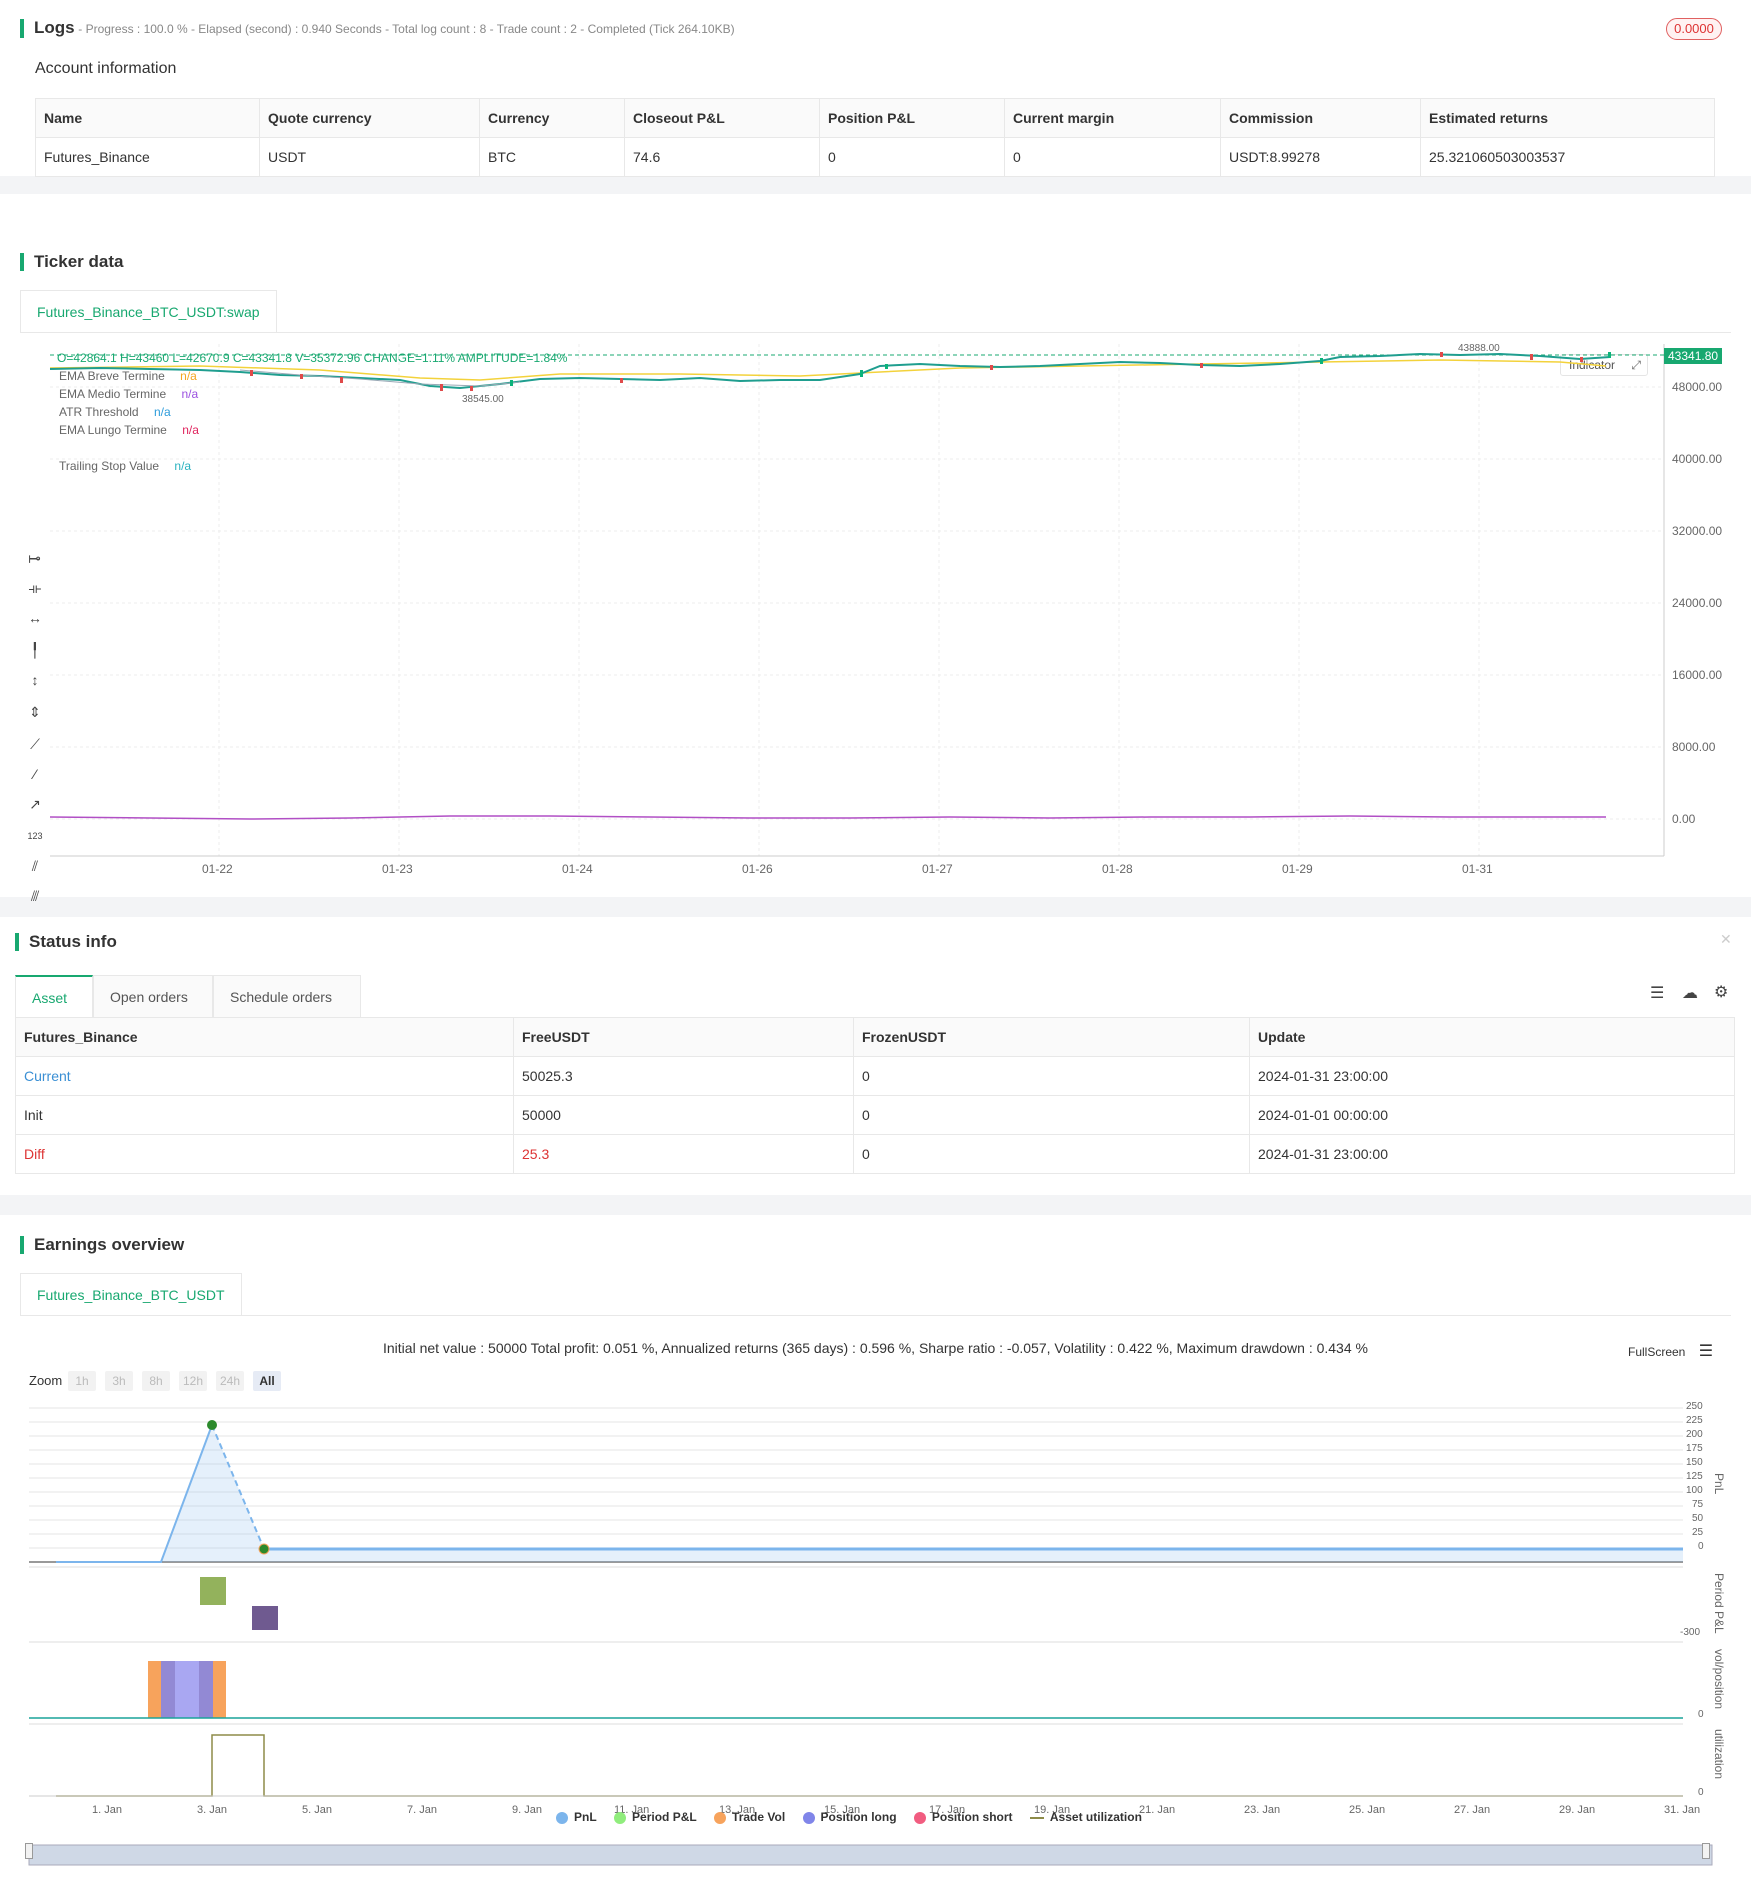 This screenshot has height=1892, width=1751. Describe the element at coordinates (129, 394) in the screenshot. I see `indicator-ema-medium: EMA Medio Termine n/a` at that location.